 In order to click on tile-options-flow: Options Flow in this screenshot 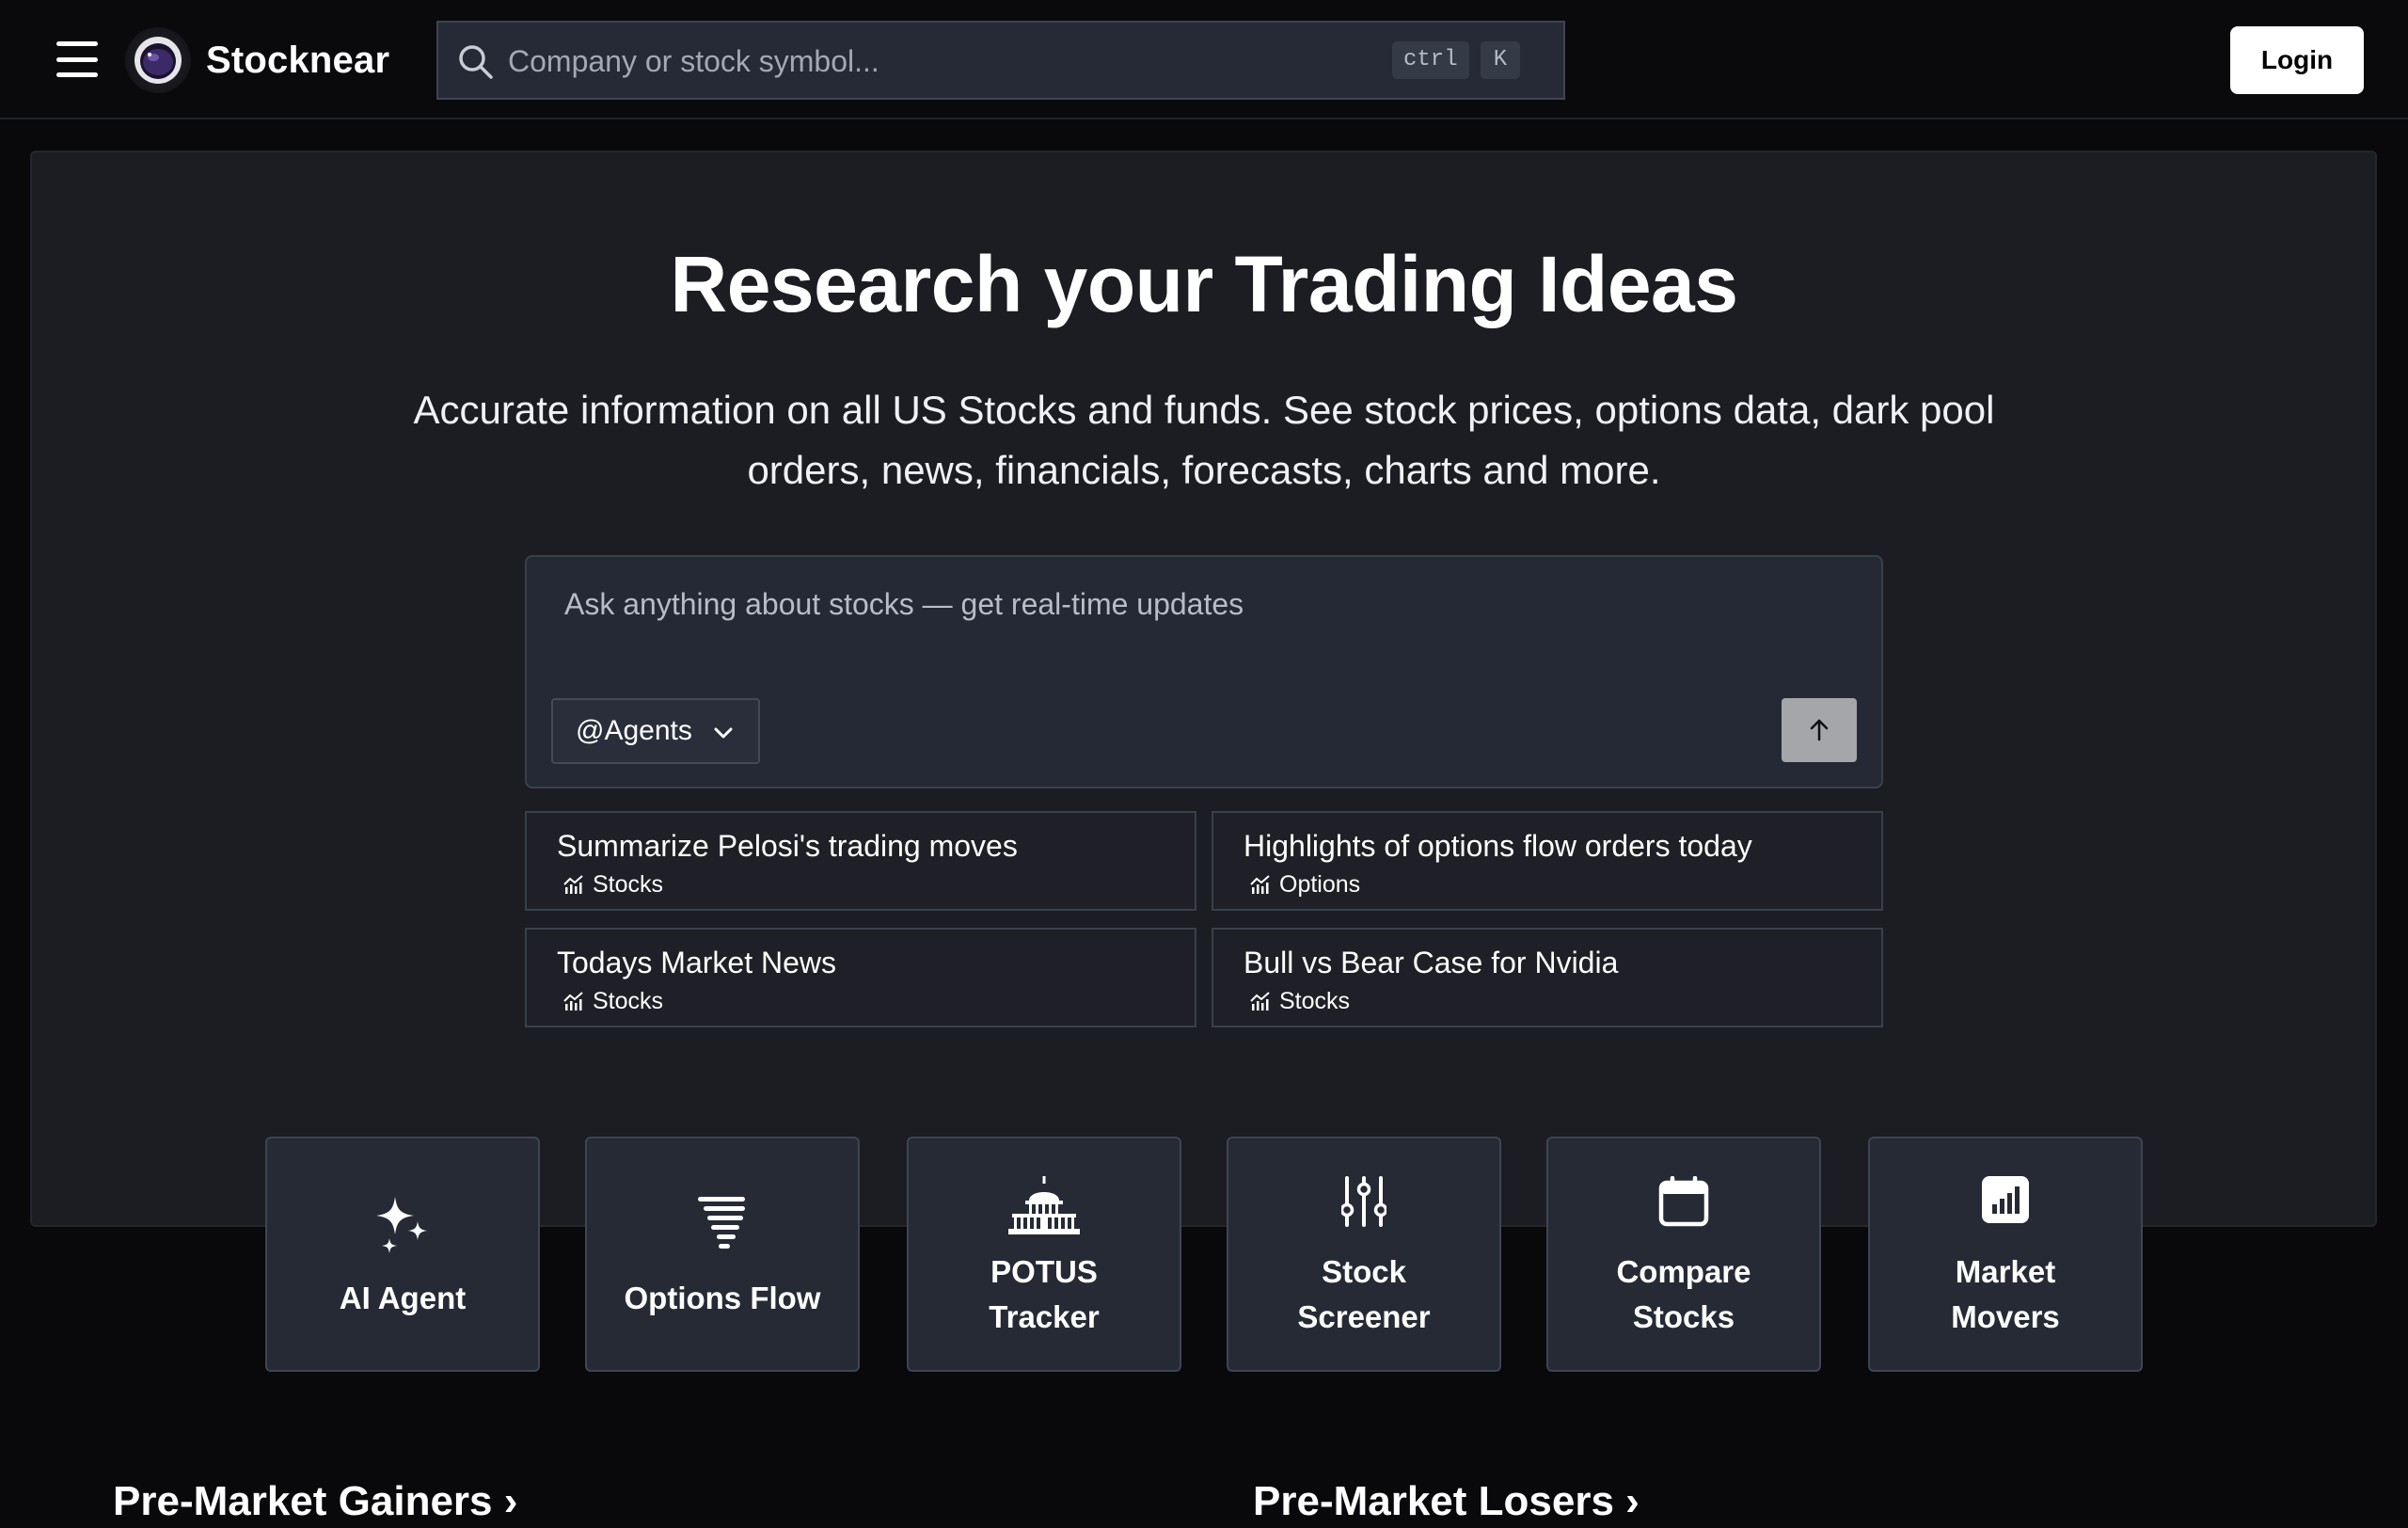, I will do `click(723, 1254)`.